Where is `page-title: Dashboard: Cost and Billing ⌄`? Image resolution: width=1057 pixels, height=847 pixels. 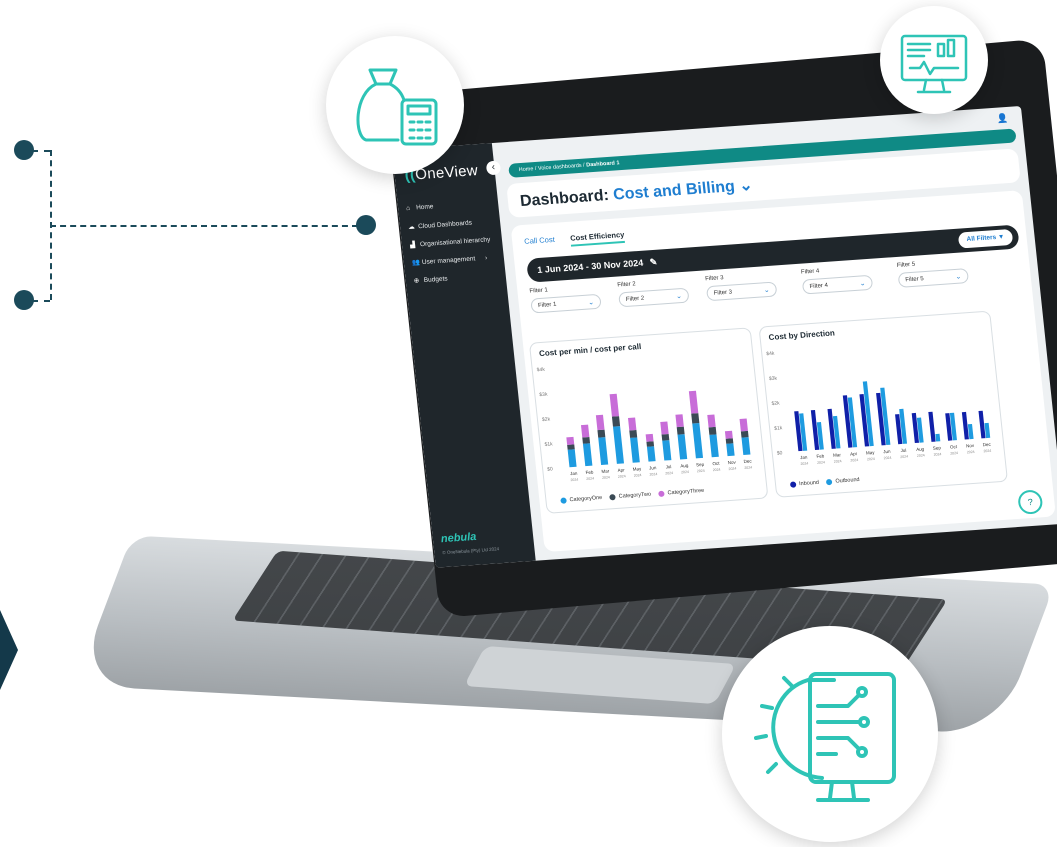 page-title: Dashboard: Cost and Billing ⌄ is located at coordinates (636, 193).